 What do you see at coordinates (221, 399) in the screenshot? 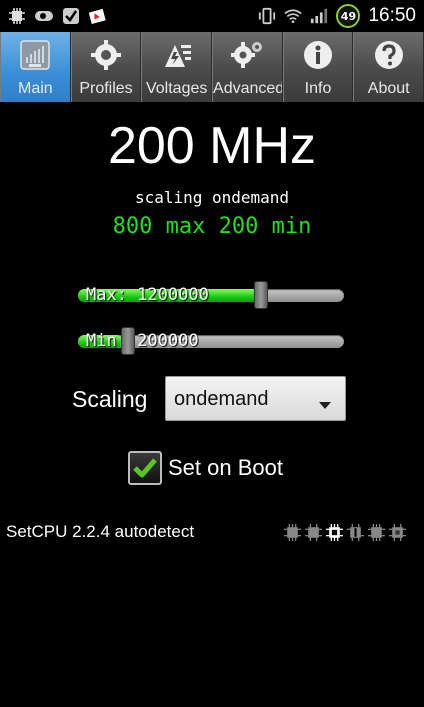
I see `scaling-selected-value: ondemand` at bounding box center [221, 399].